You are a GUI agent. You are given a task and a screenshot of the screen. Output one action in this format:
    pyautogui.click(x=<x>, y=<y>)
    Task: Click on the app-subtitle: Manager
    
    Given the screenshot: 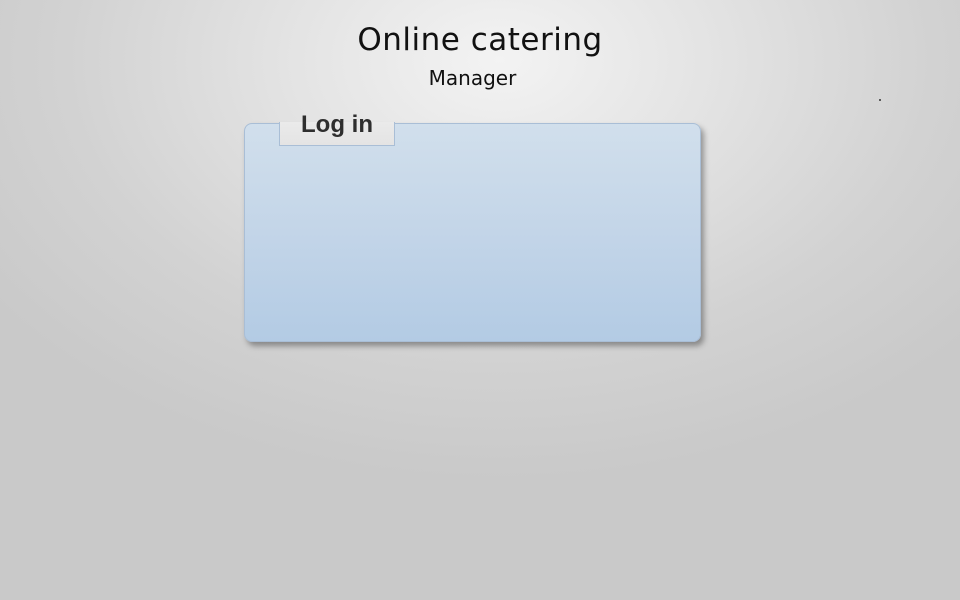 What is the action you would take?
    pyautogui.click(x=472, y=78)
    